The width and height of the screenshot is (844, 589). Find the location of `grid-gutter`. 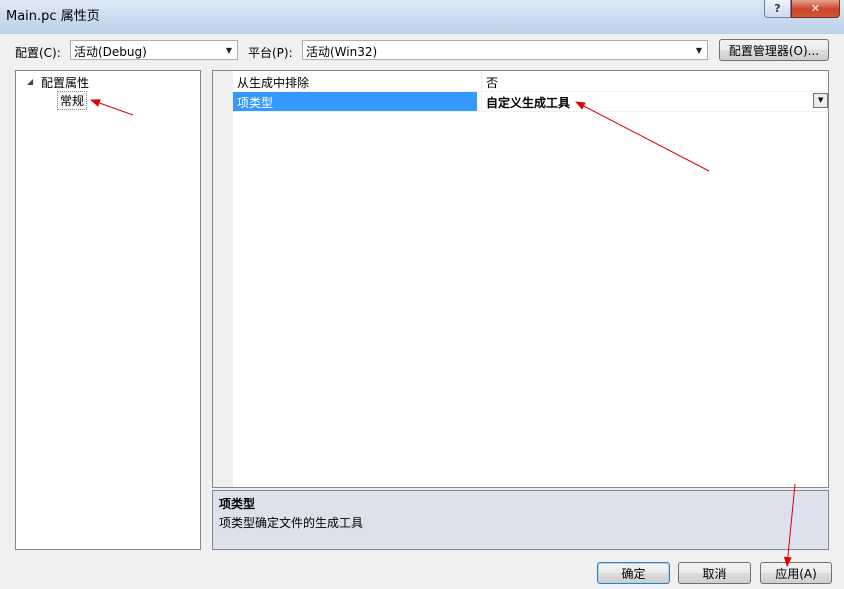

grid-gutter is located at coordinates (223, 279).